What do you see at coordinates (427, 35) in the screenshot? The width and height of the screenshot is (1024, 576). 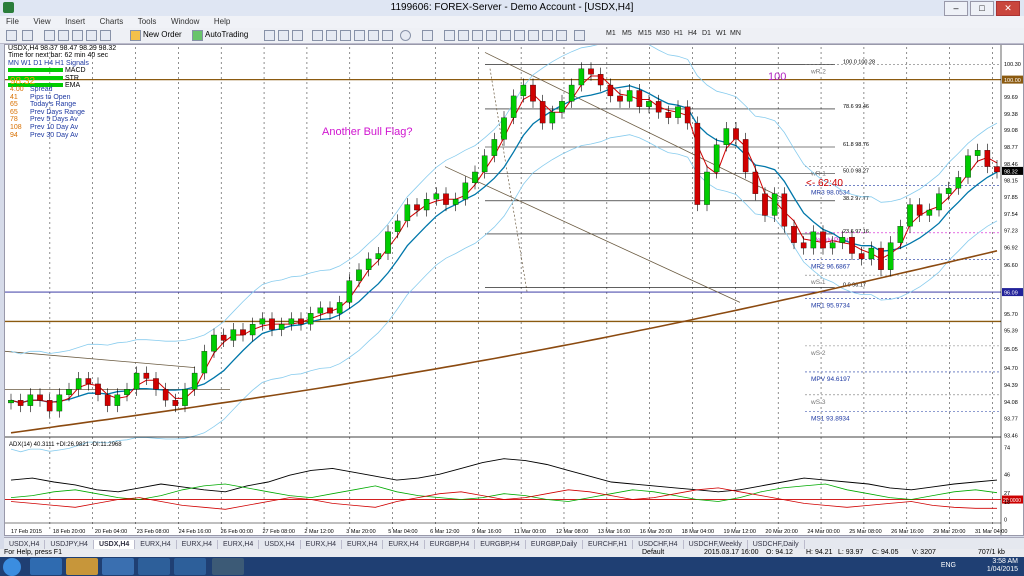 I see `templates-icon` at bounding box center [427, 35].